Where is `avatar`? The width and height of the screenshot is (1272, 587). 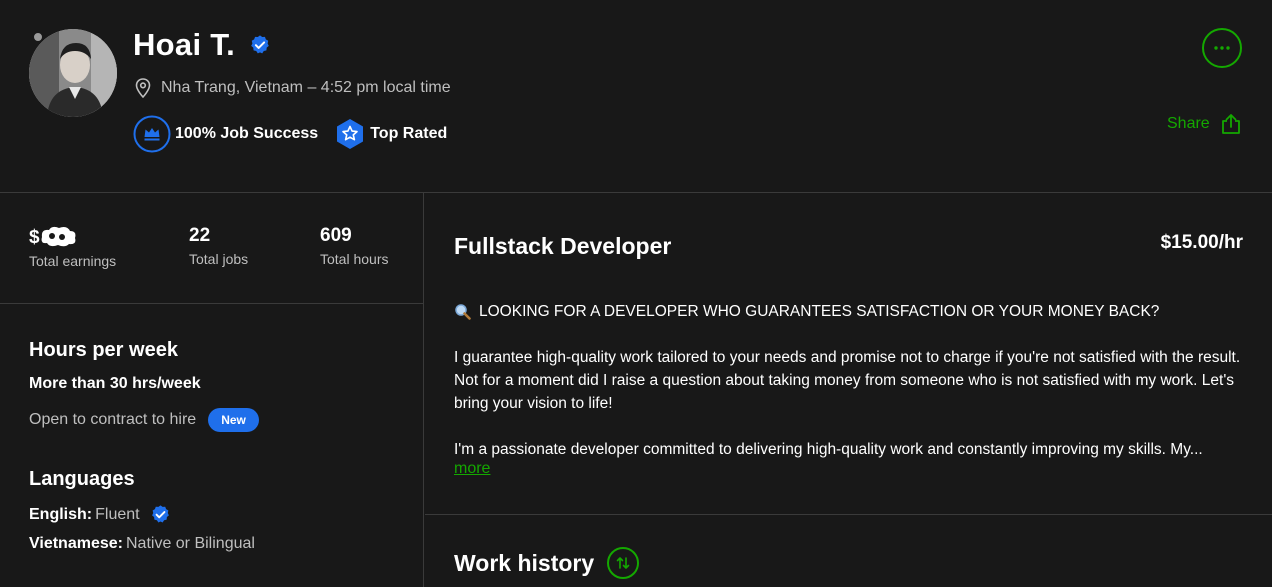
avatar is located at coordinates (73, 73).